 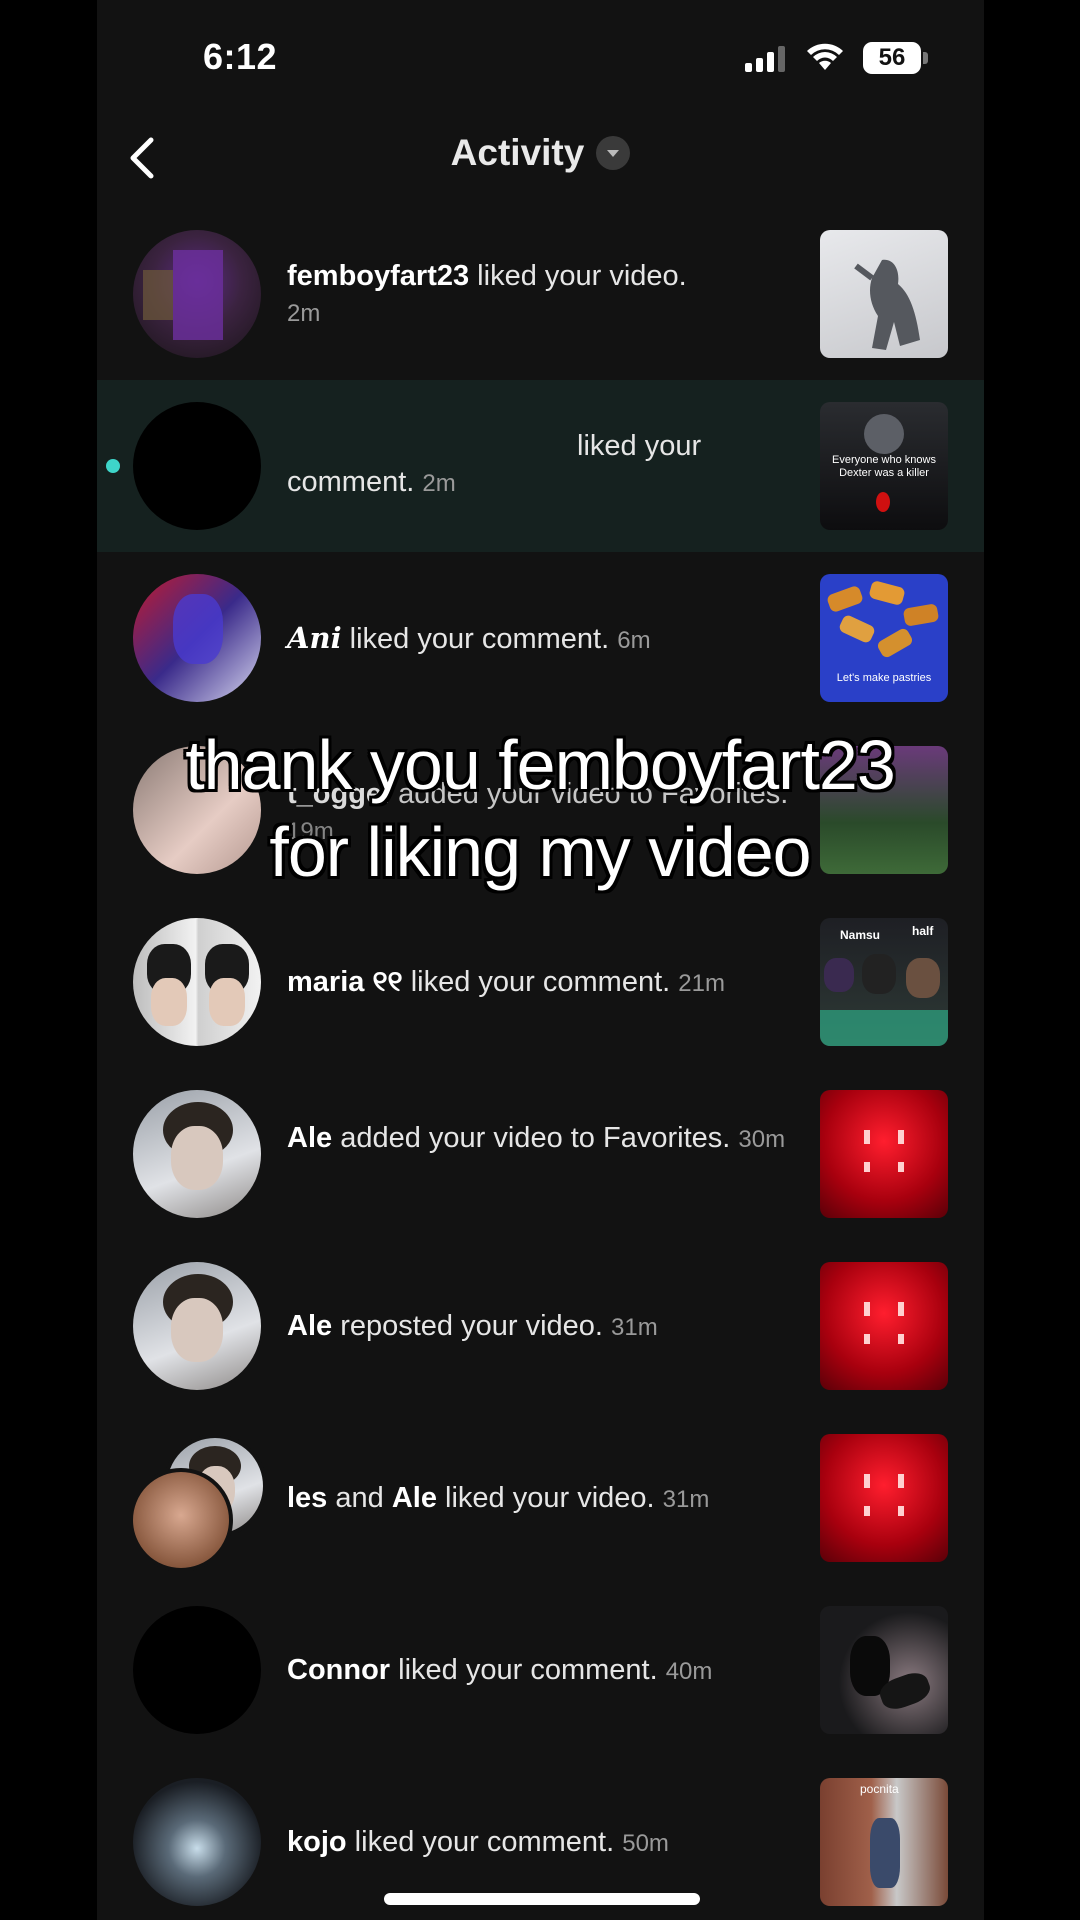 I want to click on activity-row: les and Ale liked your video. 31m, so click(x=540, y=1498).